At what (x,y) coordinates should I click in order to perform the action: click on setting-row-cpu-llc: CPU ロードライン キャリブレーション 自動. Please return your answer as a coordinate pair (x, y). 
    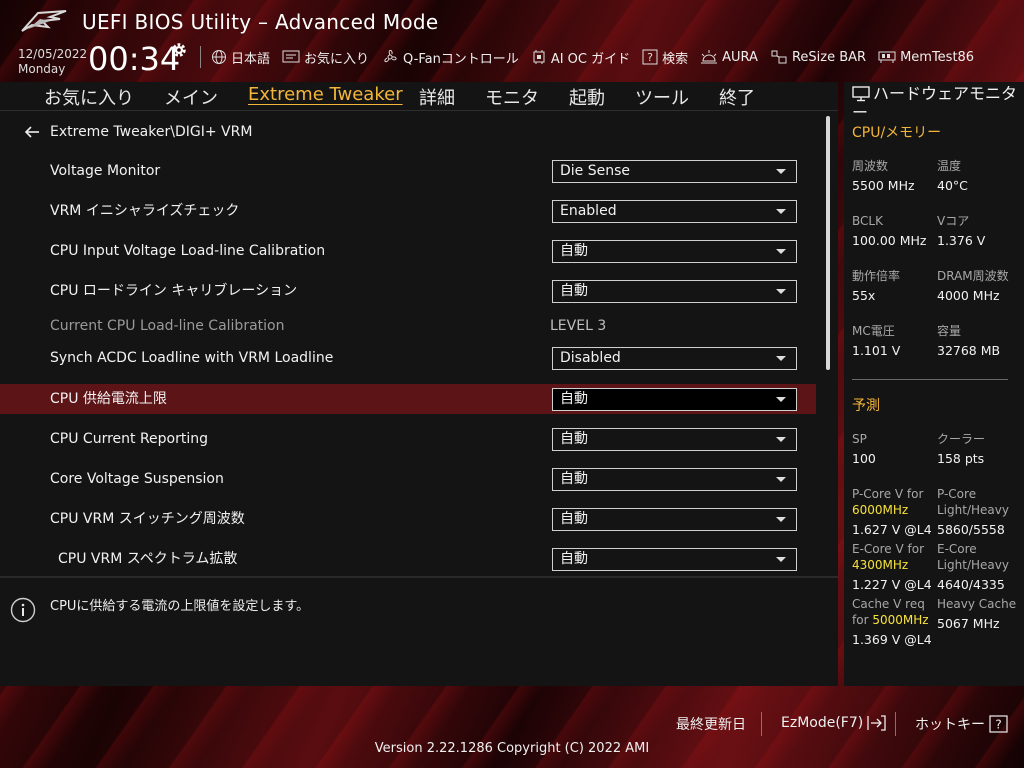
    Looking at the image, I should click on (408, 291).